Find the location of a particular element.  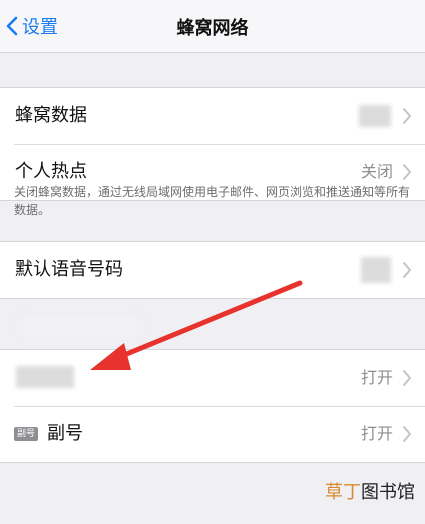

watermark: 草丁图书馆 is located at coordinates (370, 491).